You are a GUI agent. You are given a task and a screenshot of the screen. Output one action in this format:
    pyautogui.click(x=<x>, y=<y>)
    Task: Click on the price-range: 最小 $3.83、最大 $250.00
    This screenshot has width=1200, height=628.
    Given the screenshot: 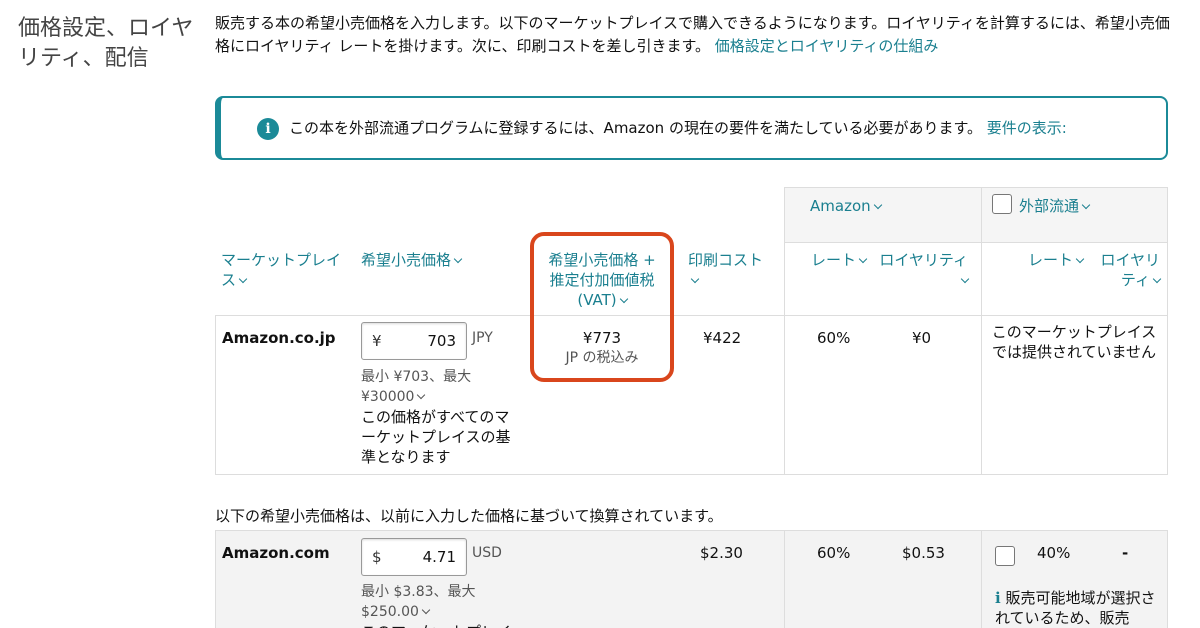 What is the action you would take?
    pyautogui.click(x=418, y=602)
    